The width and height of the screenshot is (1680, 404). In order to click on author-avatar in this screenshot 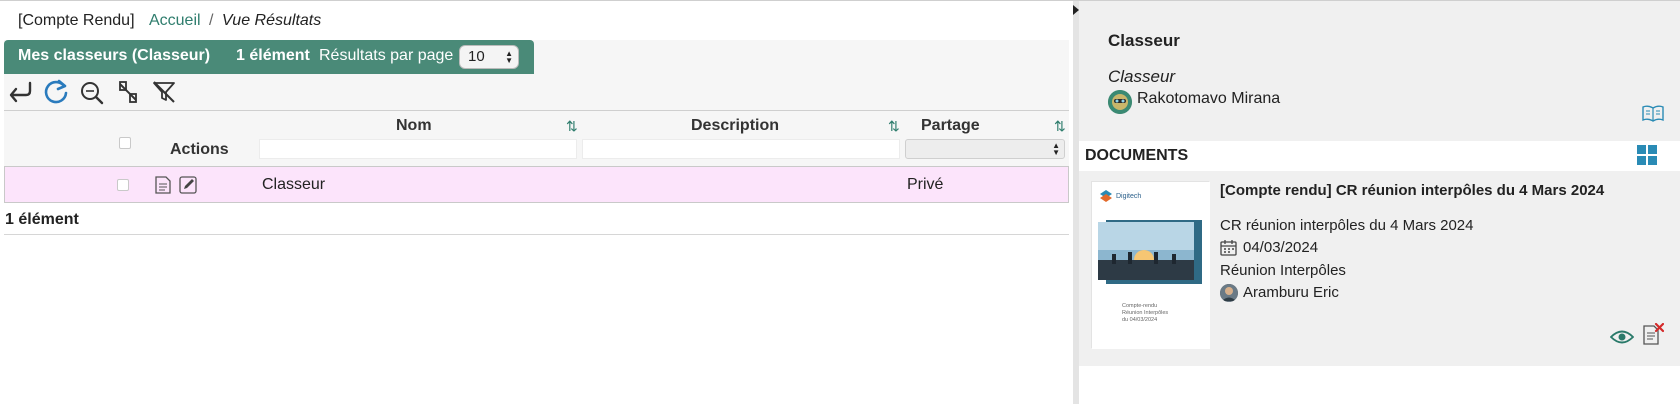, I will do `click(1229, 293)`.